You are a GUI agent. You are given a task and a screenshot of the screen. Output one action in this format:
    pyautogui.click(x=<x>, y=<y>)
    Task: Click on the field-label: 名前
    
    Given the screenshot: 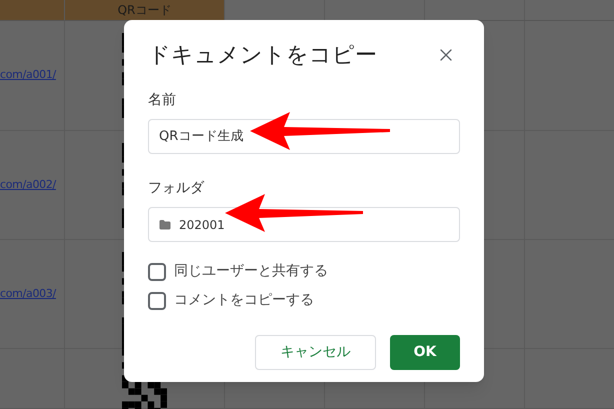 What is the action you would take?
    pyautogui.click(x=162, y=100)
    